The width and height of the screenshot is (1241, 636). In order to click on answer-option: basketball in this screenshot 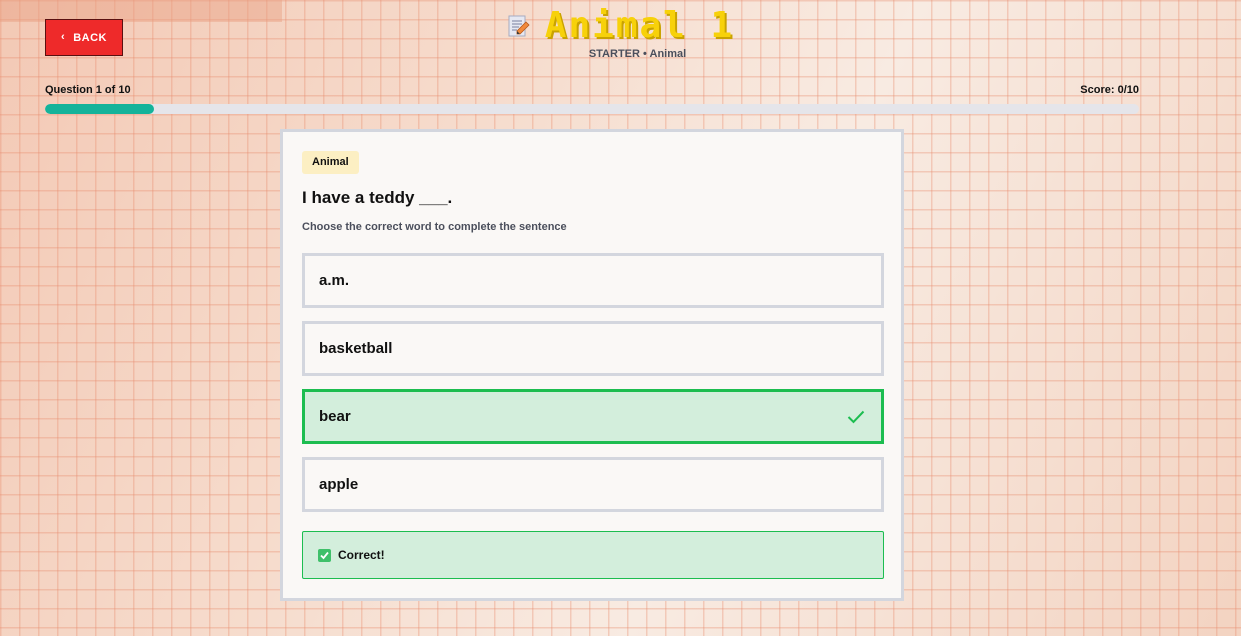, I will do `click(593, 348)`.